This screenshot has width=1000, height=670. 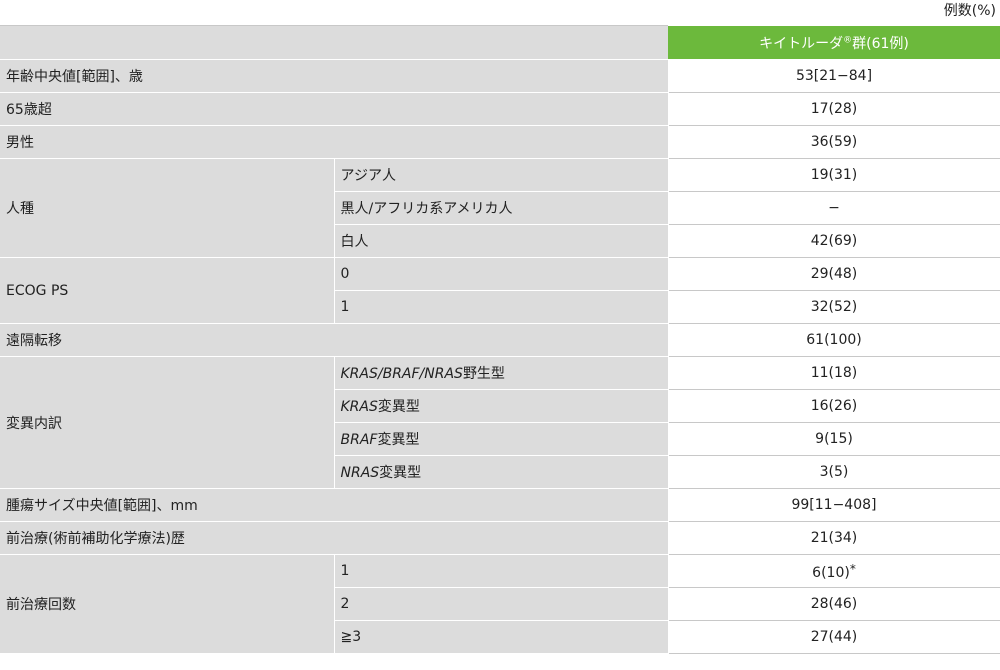 I want to click on value-prior-1: 6(10)*, so click(x=833, y=571).